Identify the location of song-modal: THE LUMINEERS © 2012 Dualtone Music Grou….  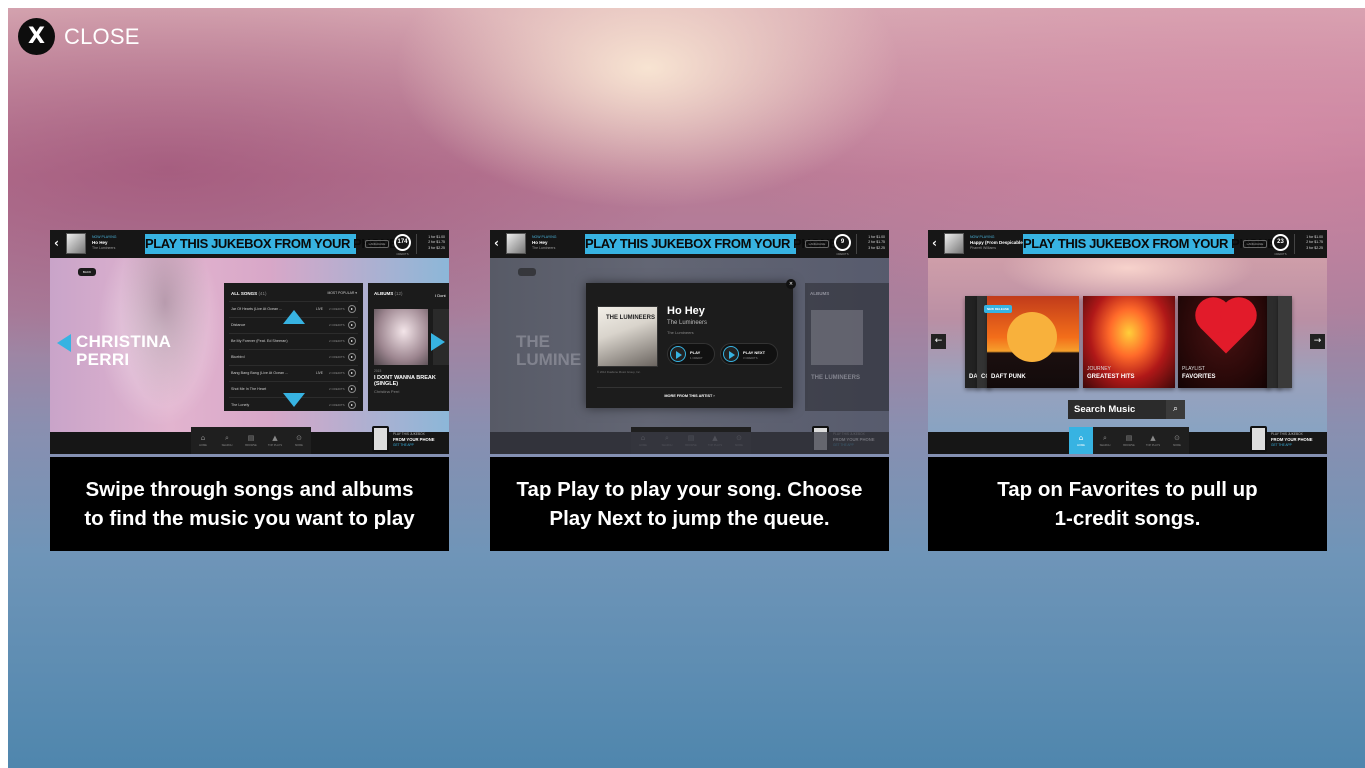
(689, 345).